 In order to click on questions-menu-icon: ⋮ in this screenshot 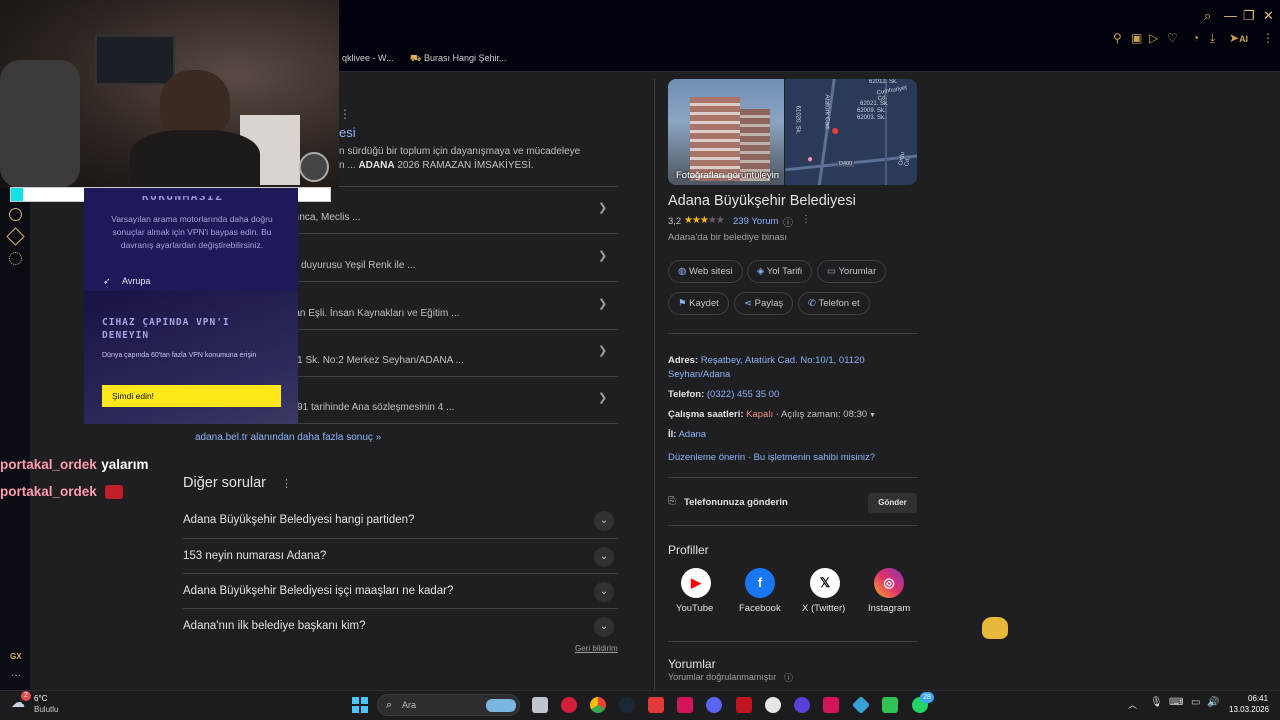, I will do `click(286, 483)`.